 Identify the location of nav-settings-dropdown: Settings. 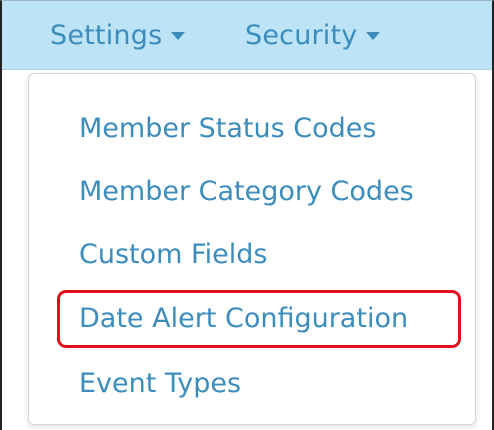
(118, 35).